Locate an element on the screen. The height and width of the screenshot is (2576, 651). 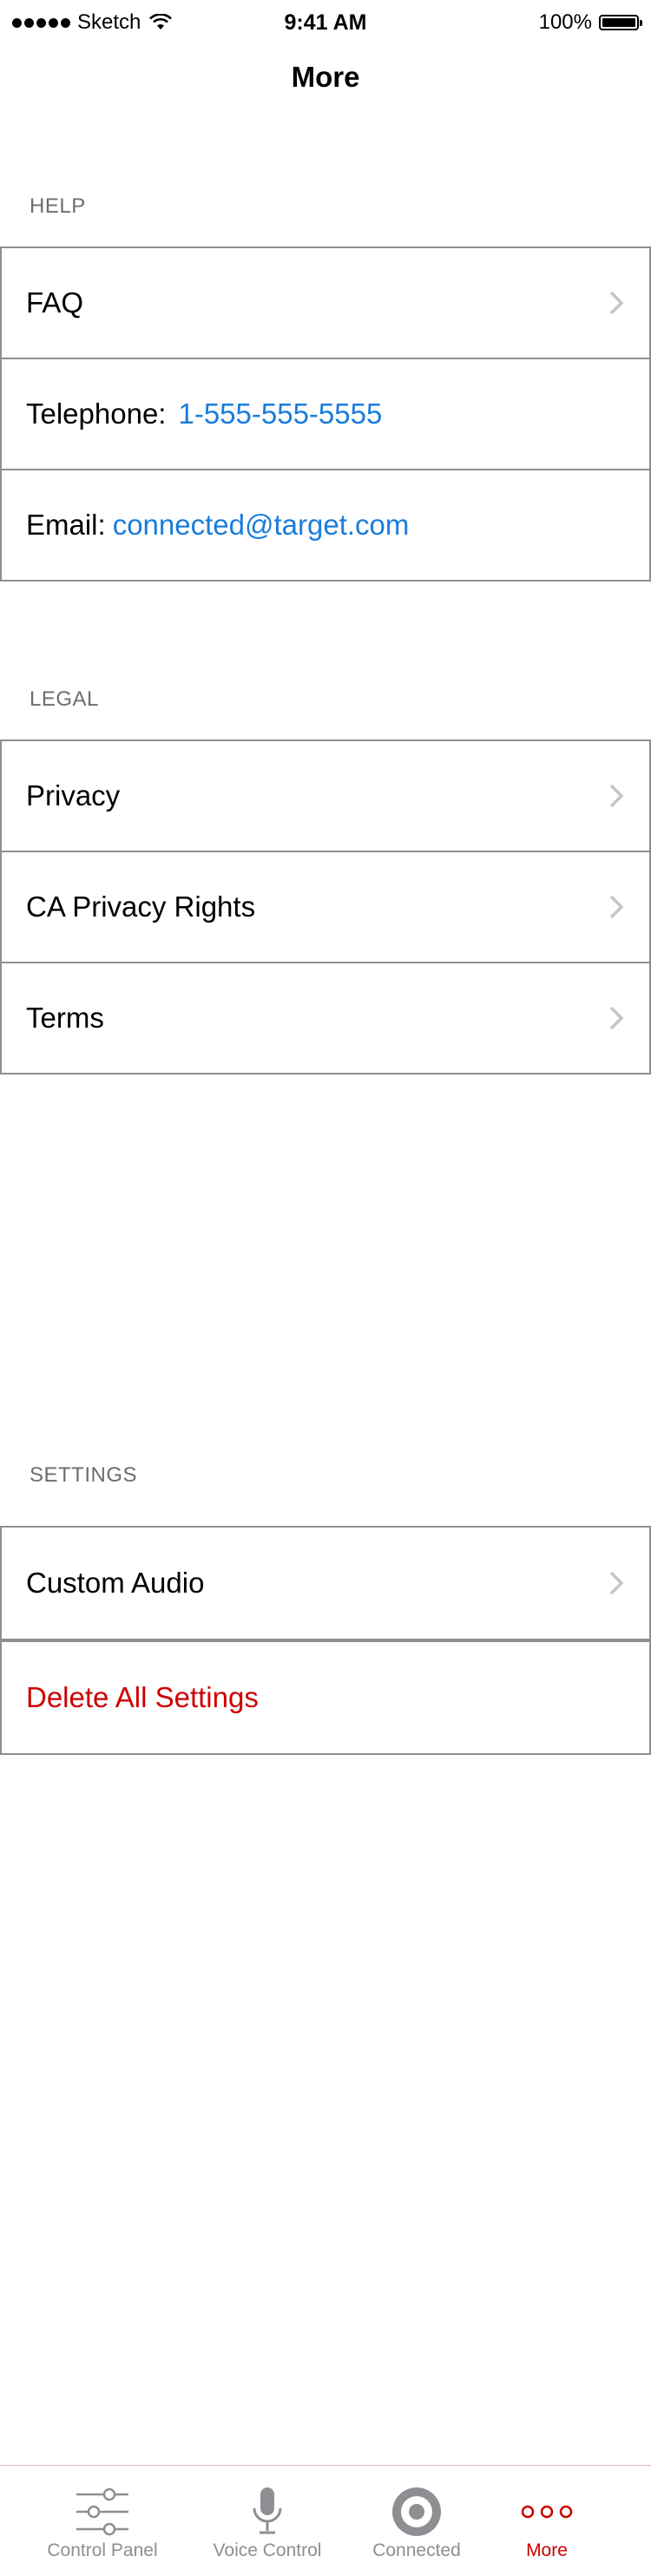
settings-group: Custom Audio Delete All Settings is located at coordinates (325, 1640).